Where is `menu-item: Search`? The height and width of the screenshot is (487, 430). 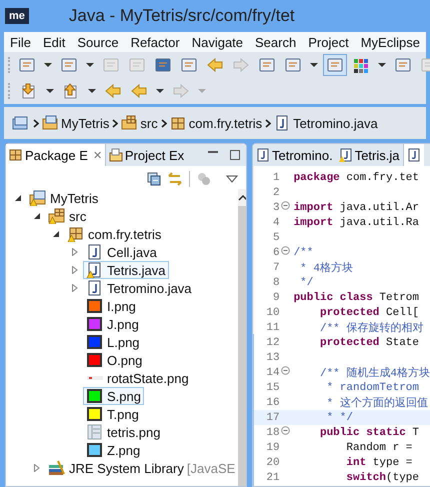 menu-item: Search is located at coordinates (275, 42).